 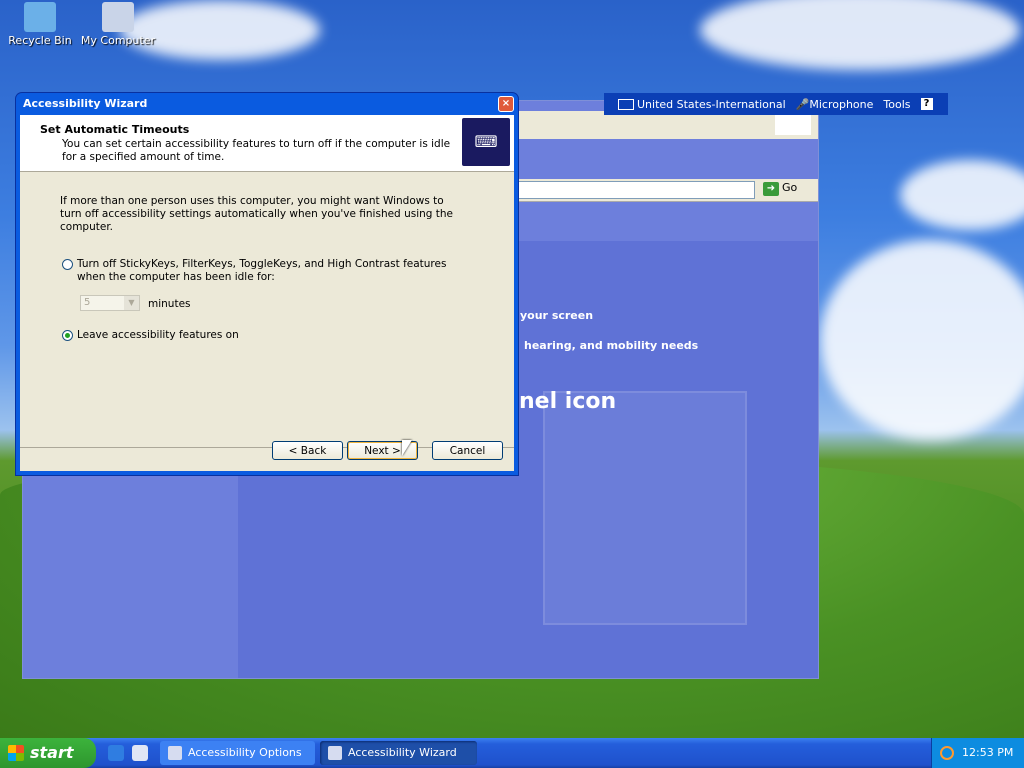 I want to click on start-label: start, so click(x=52, y=752).